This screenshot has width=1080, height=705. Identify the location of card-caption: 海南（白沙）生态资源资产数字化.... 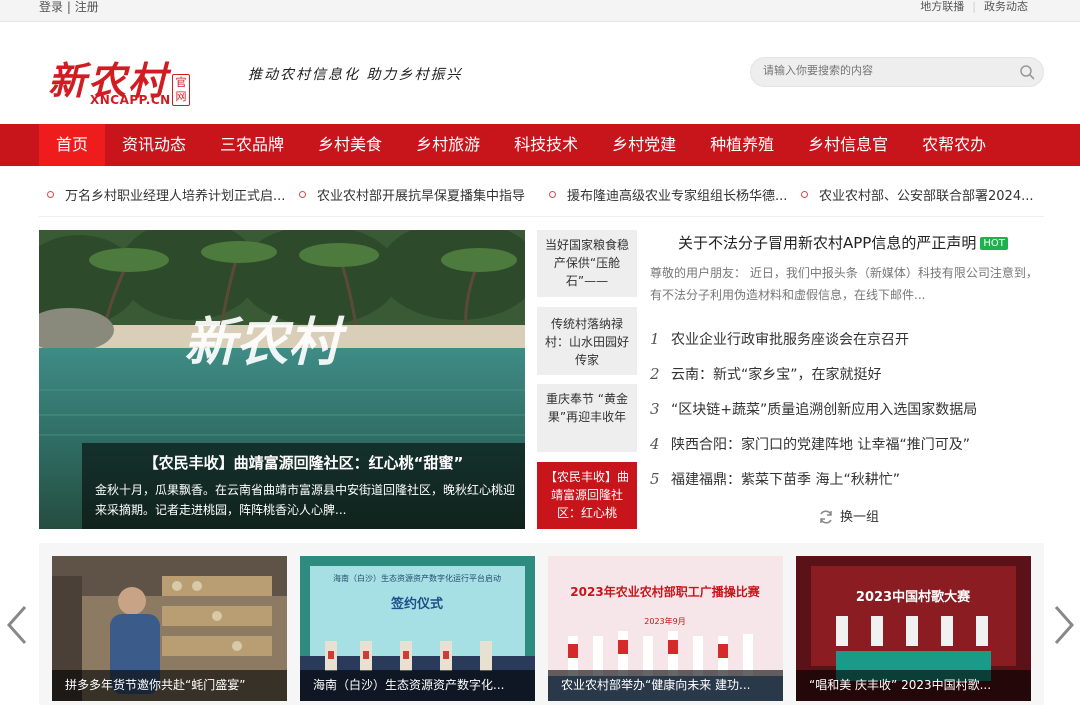
(417, 685).